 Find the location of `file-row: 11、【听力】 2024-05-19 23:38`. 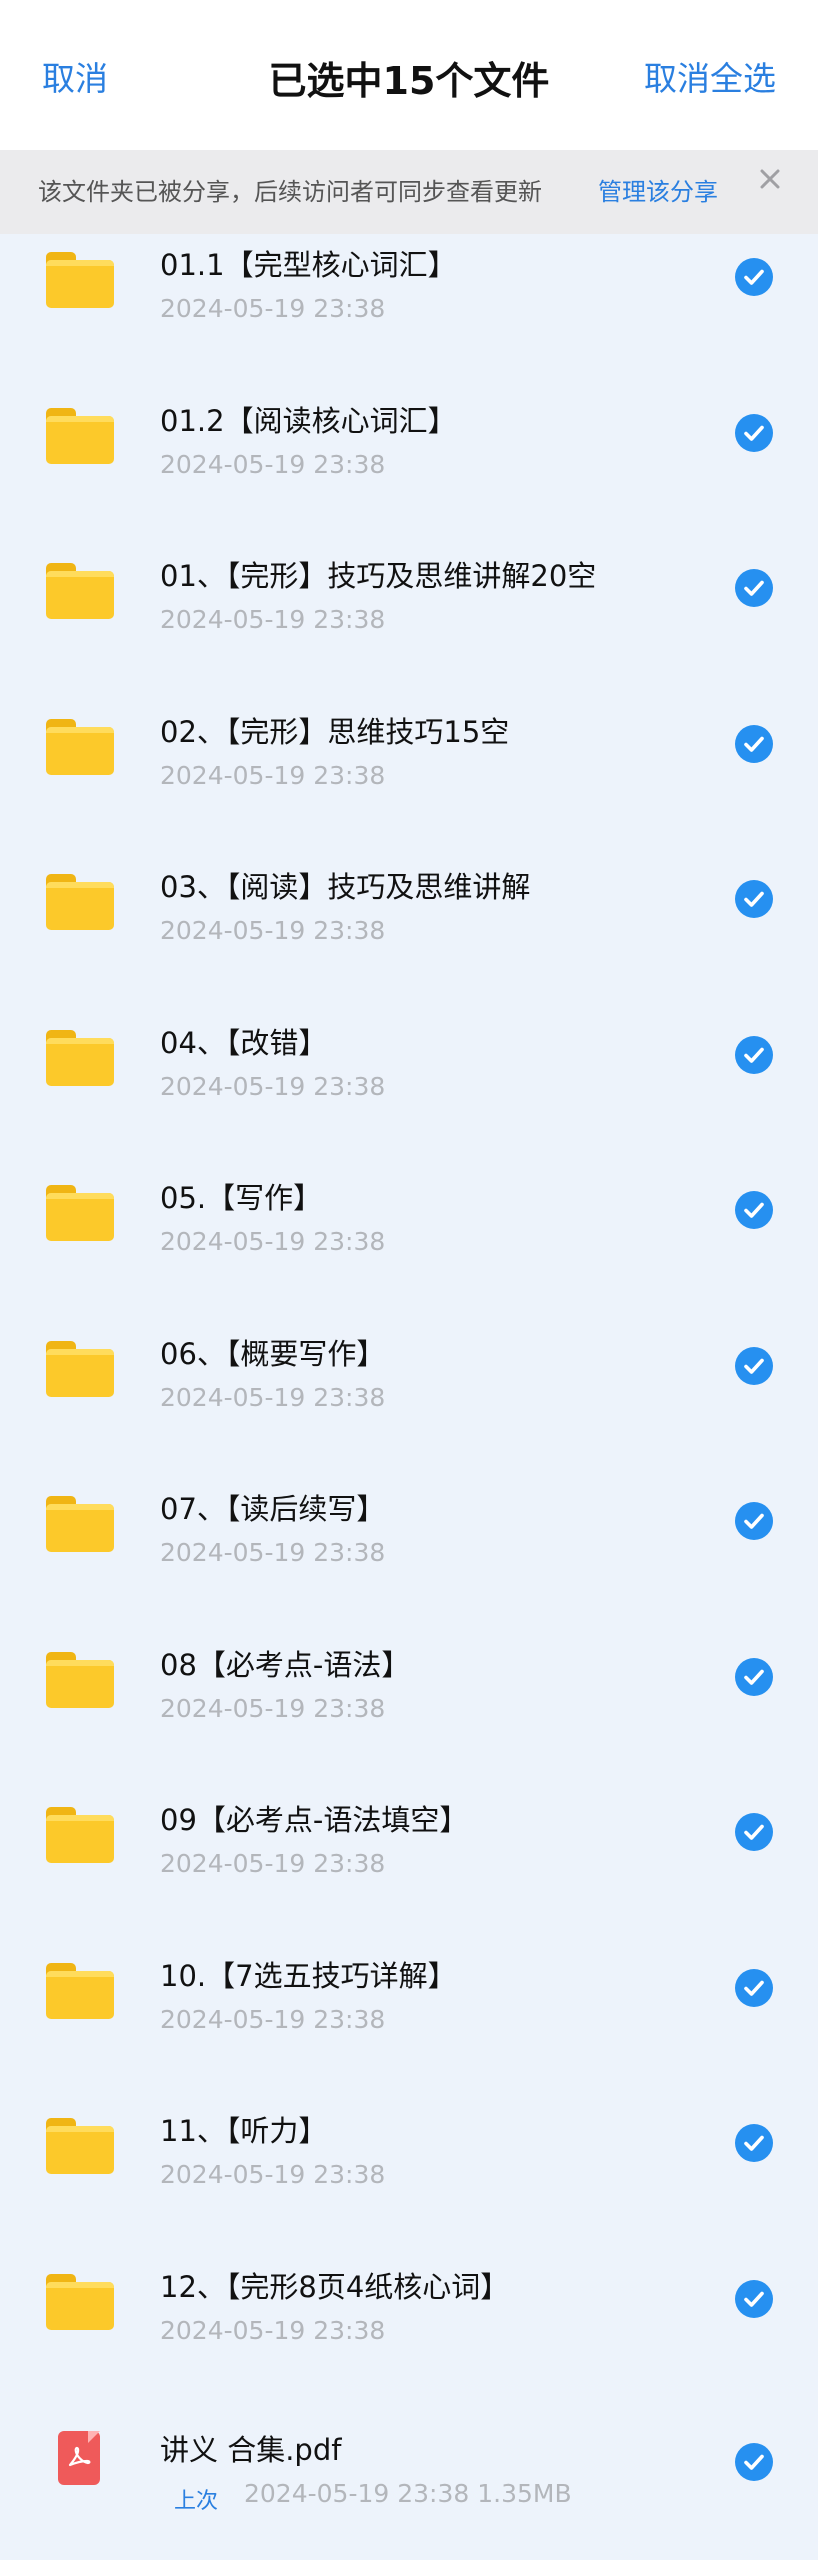

file-row: 11、【听力】 2024-05-19 23:38 is located at coordinates (409, 2193).